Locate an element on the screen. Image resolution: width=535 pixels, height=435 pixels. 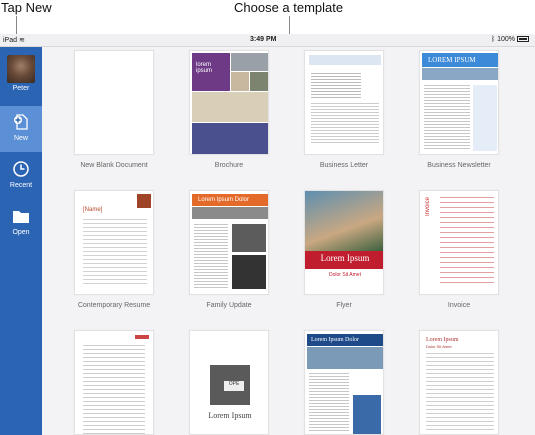
folder-icon is located at coordinates (21, 217).